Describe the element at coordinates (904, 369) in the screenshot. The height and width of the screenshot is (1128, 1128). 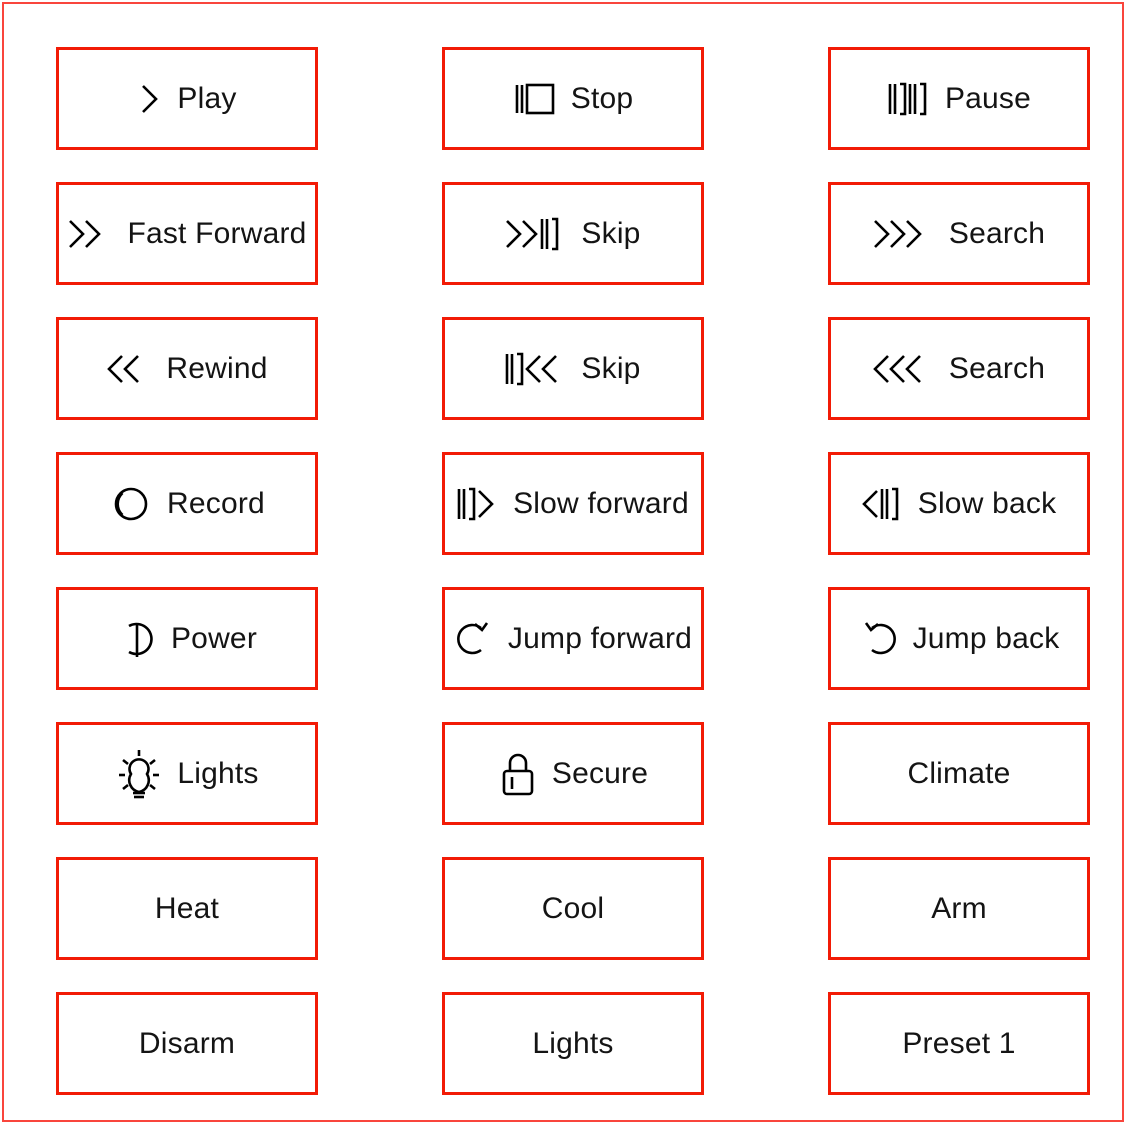
I see `chevron-left-triple-icon` at that location.